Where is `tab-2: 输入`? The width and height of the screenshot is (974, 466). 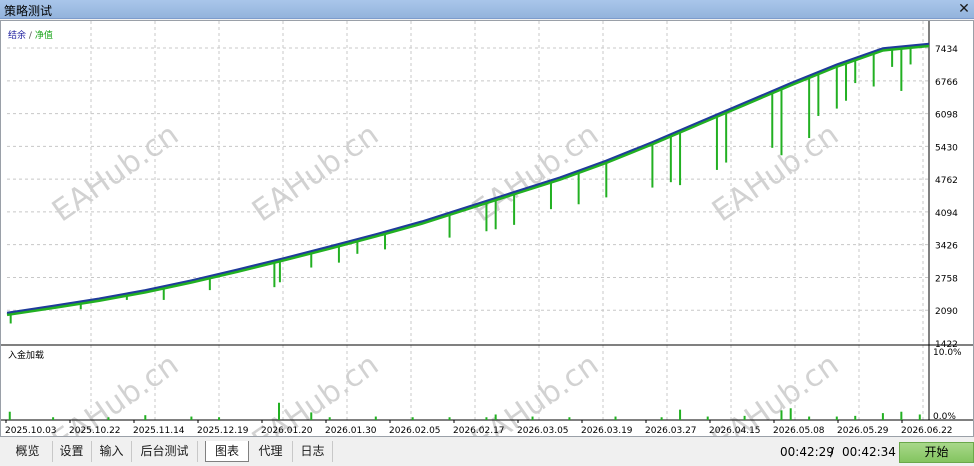 tab-2: 输入 is located at coordinates (112, 451).